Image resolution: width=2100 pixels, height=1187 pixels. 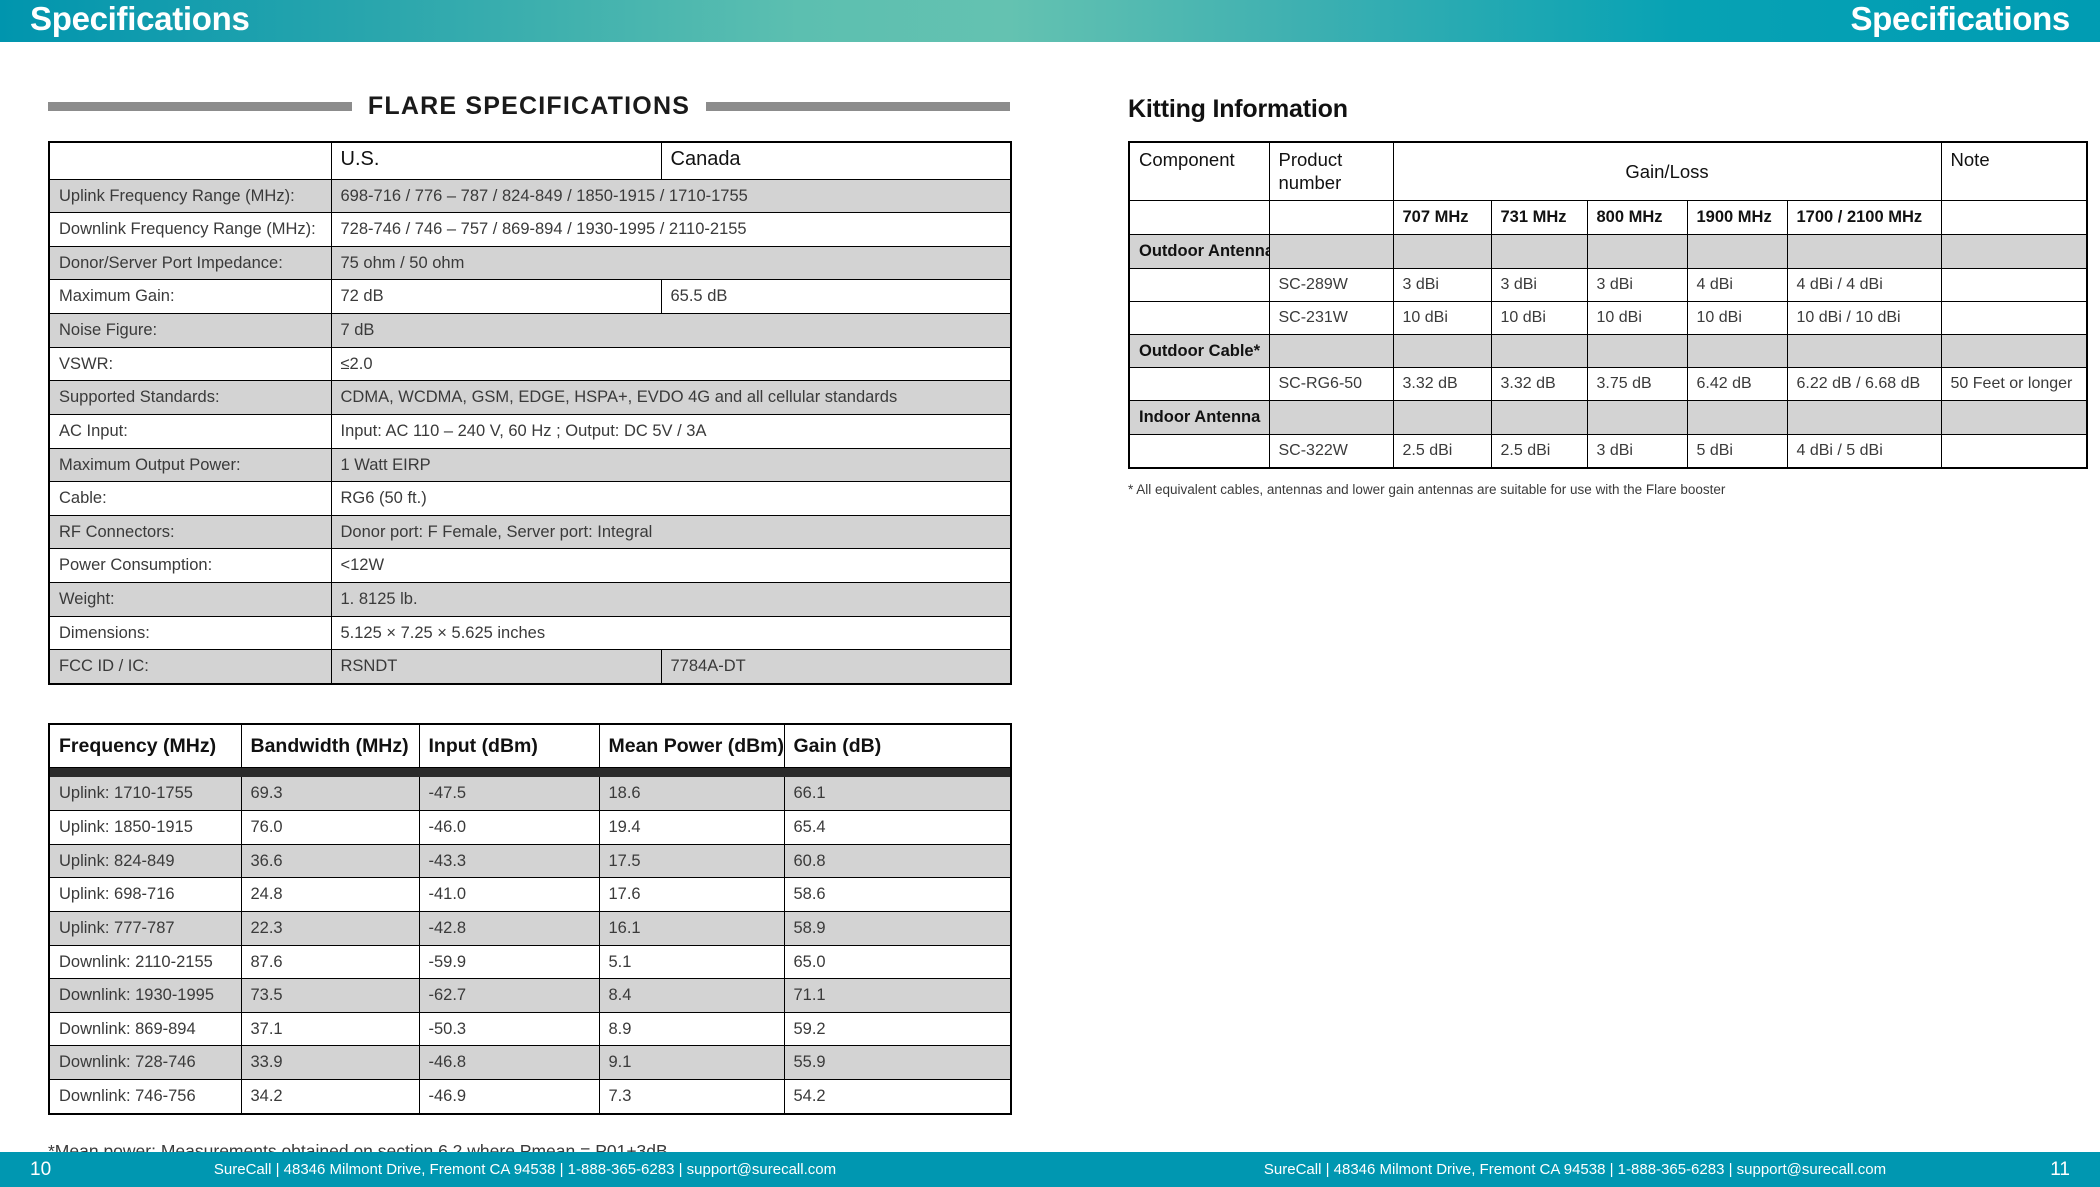 What do you see at coordinates (530, 599) in the screenshot?
I see `specs-row: Weight: 1. 8125 lb.` at bounding box center [530, 599].